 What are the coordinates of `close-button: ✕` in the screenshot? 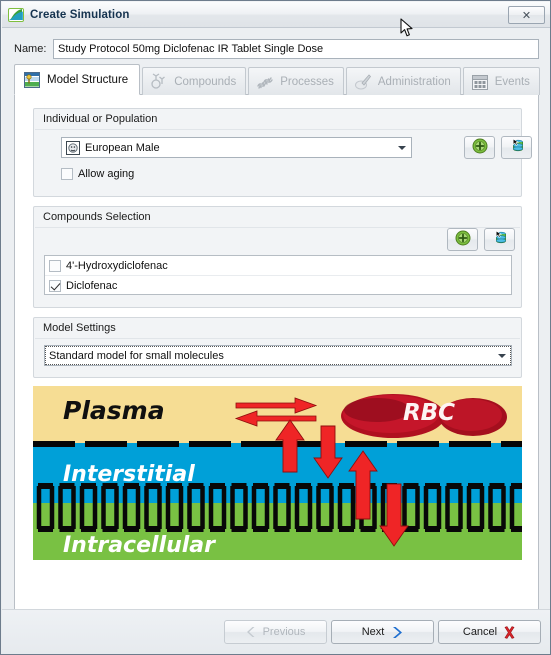 It's located at (526, 15).